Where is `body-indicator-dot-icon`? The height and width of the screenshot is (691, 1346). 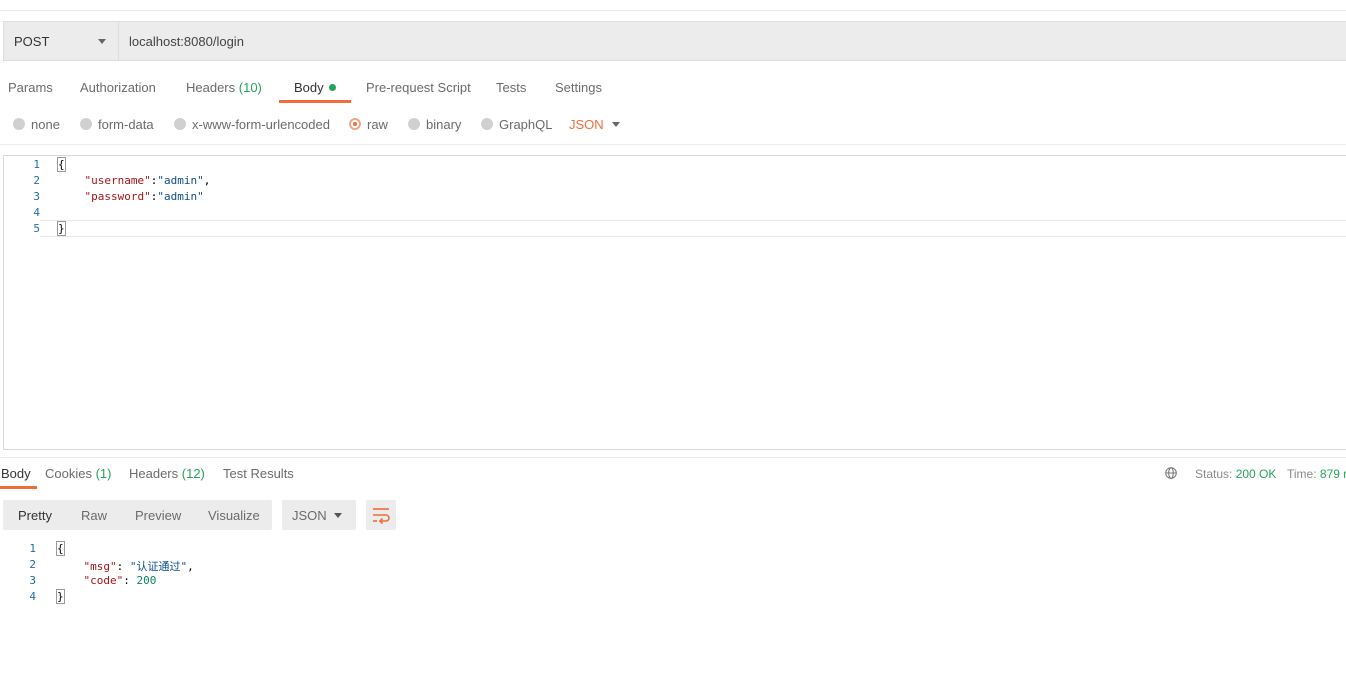 body-indicator-dot-icon is located at coordinates (332, 87).